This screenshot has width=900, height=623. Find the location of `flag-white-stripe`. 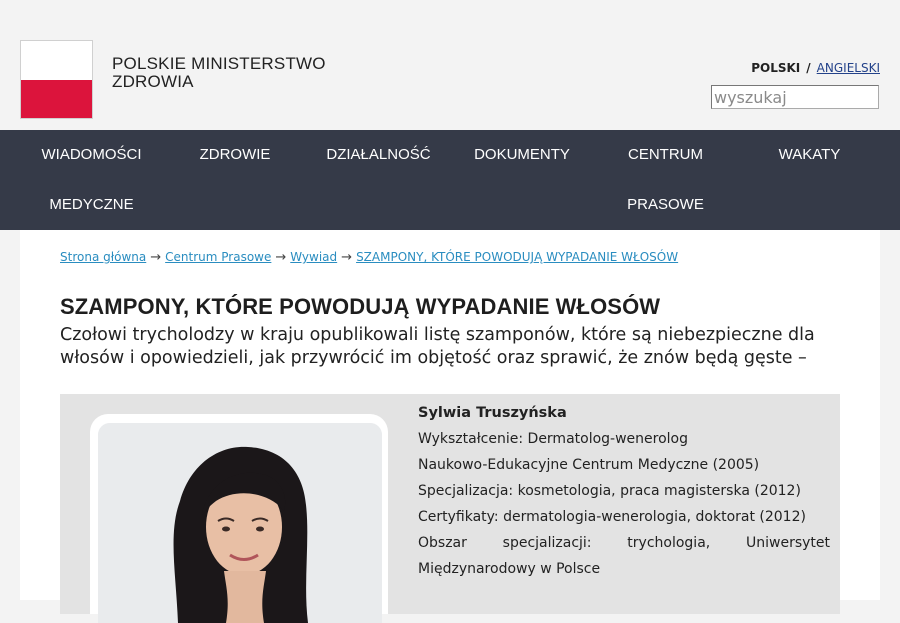

flag-white-stripe is located at coordinates (56, 60).